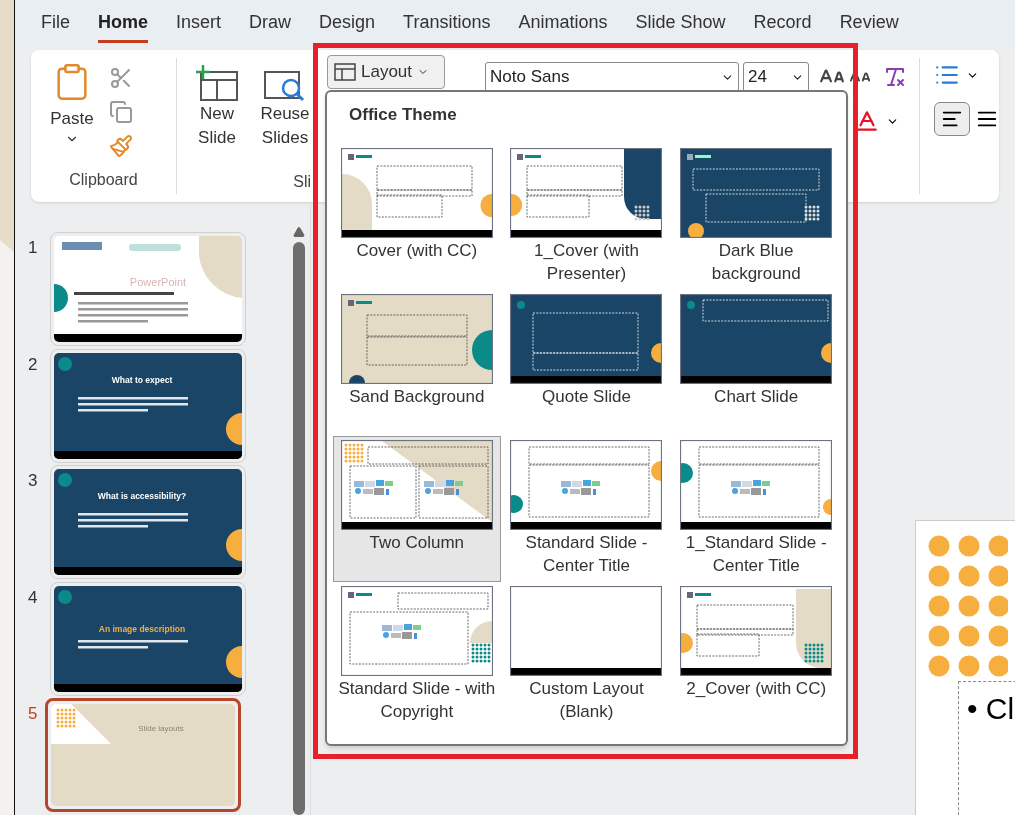  I want to click on align-left-button, so click(952, 119).